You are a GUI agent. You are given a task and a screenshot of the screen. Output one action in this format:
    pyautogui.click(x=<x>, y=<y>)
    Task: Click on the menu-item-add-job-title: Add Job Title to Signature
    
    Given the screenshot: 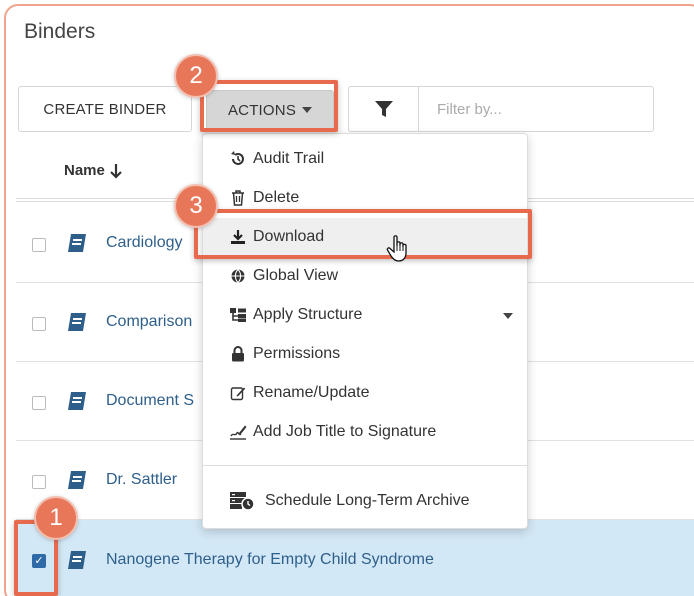 What is the action you would take?
    pyautogui.click(x=365, y=432)
    